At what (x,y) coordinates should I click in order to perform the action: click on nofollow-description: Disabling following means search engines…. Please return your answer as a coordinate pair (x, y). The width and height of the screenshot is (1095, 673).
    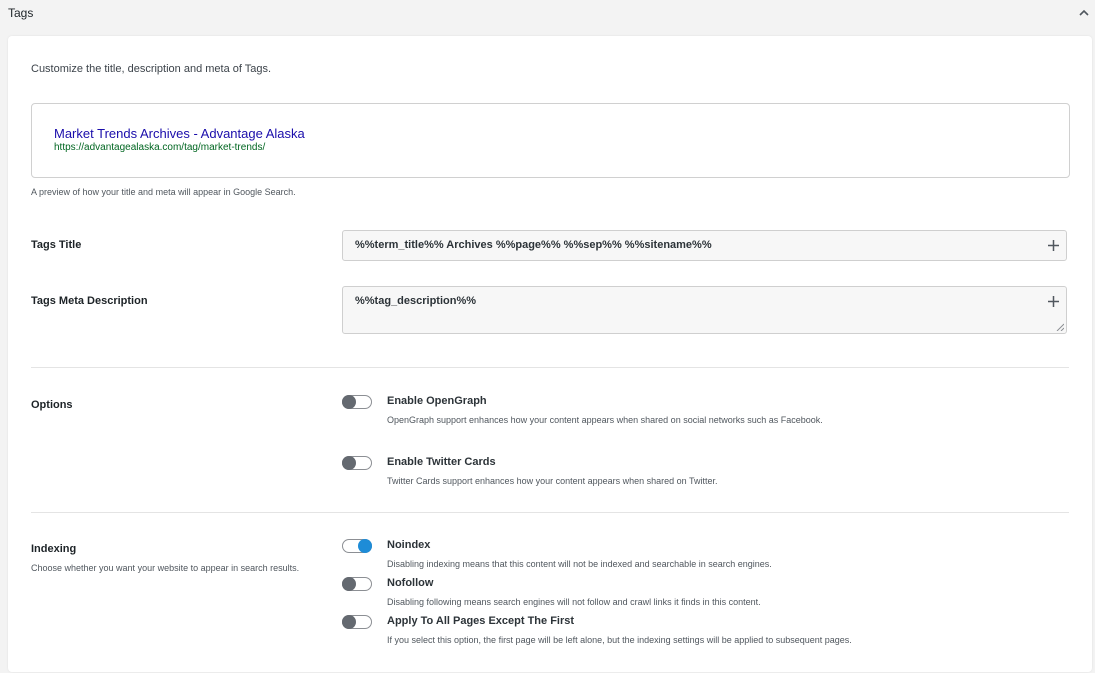
    Looking at the image, I should click on (574, 602).